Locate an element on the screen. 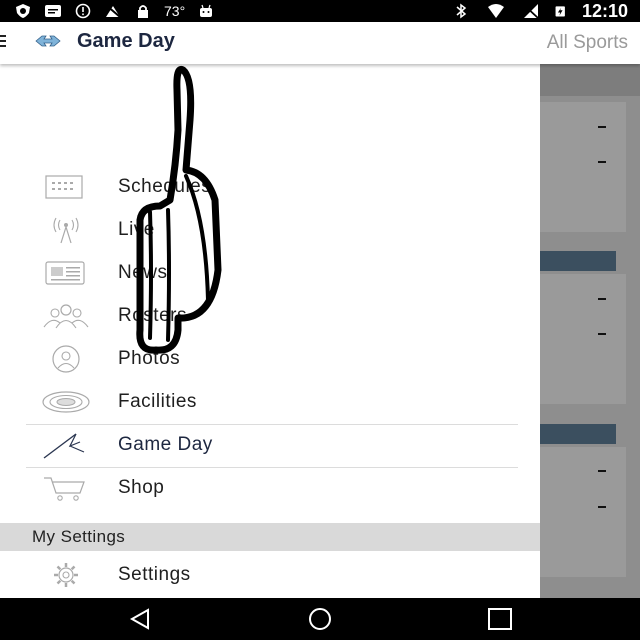 Image resolution: width=640 pixels, height=640 pixels. people-icon is located at coordinates (66, 316).